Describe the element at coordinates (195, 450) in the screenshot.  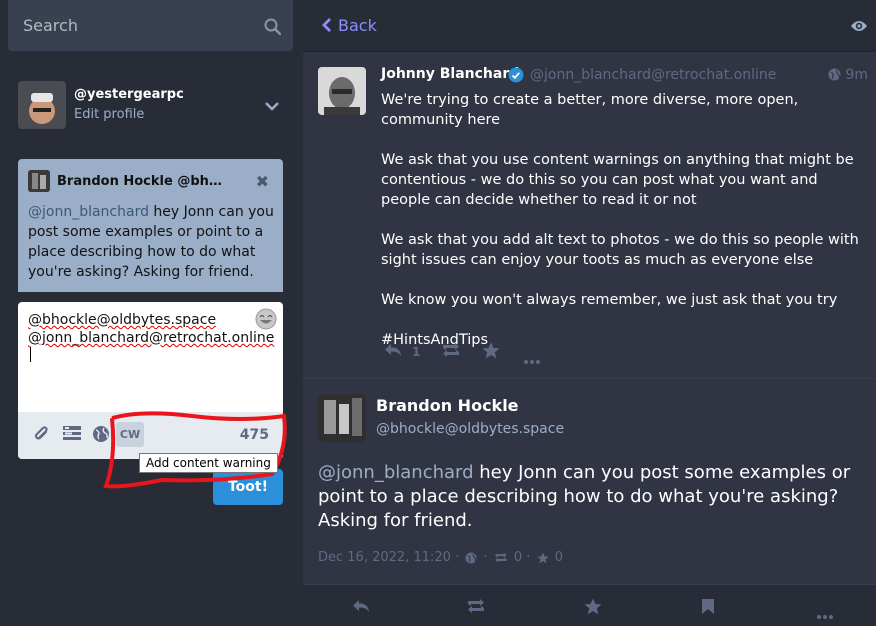
I see `red-annotation-outline` at that location.